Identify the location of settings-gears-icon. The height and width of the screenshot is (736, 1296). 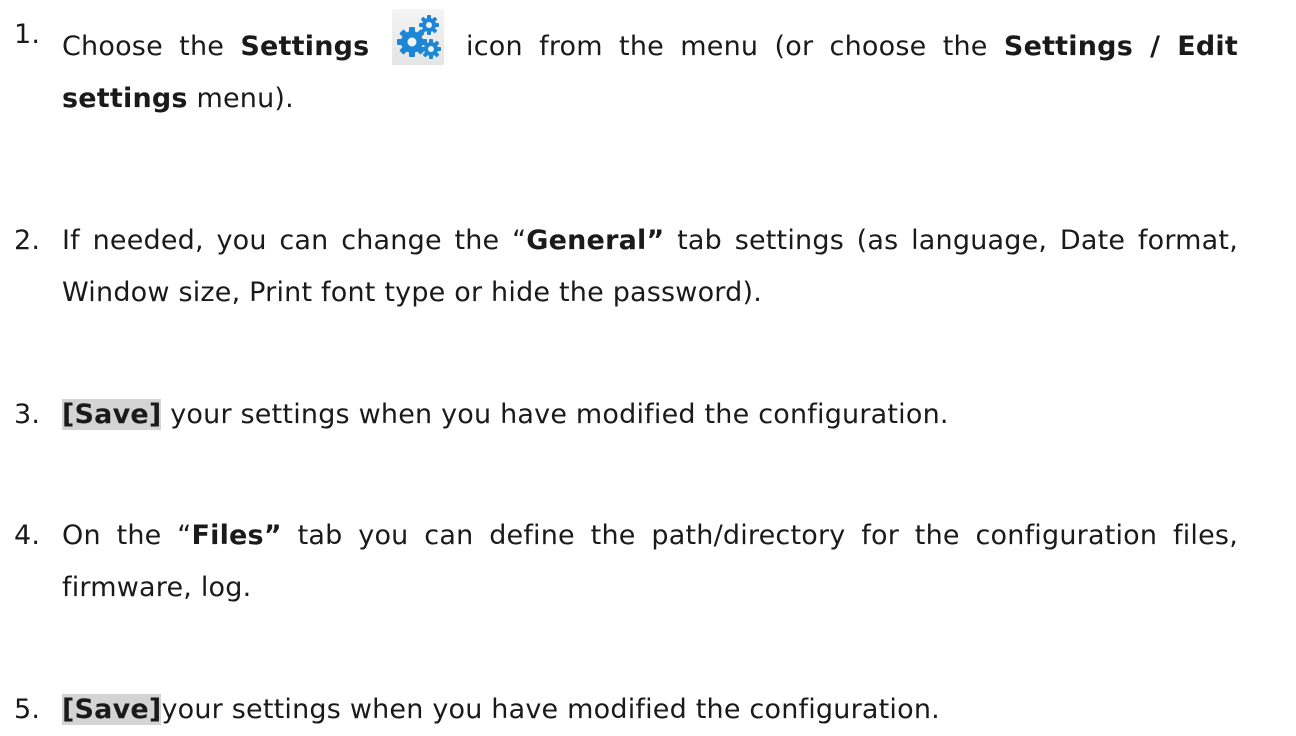
(417, 37).